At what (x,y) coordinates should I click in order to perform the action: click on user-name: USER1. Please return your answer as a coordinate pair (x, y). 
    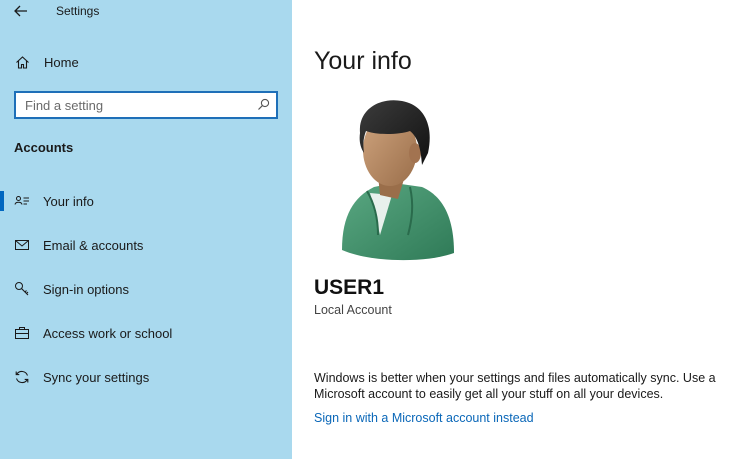
    Looking at the image, I should click on (349, 287).